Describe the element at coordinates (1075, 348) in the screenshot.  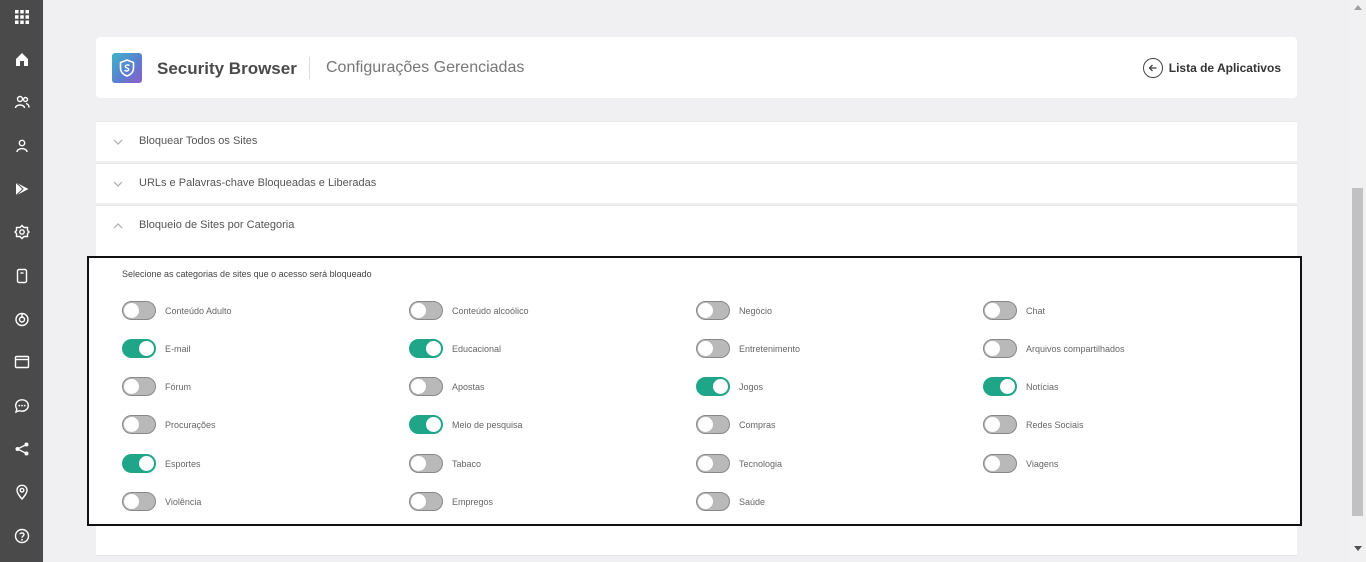
I see `category-label: Arquivos compartilhados` at that location.